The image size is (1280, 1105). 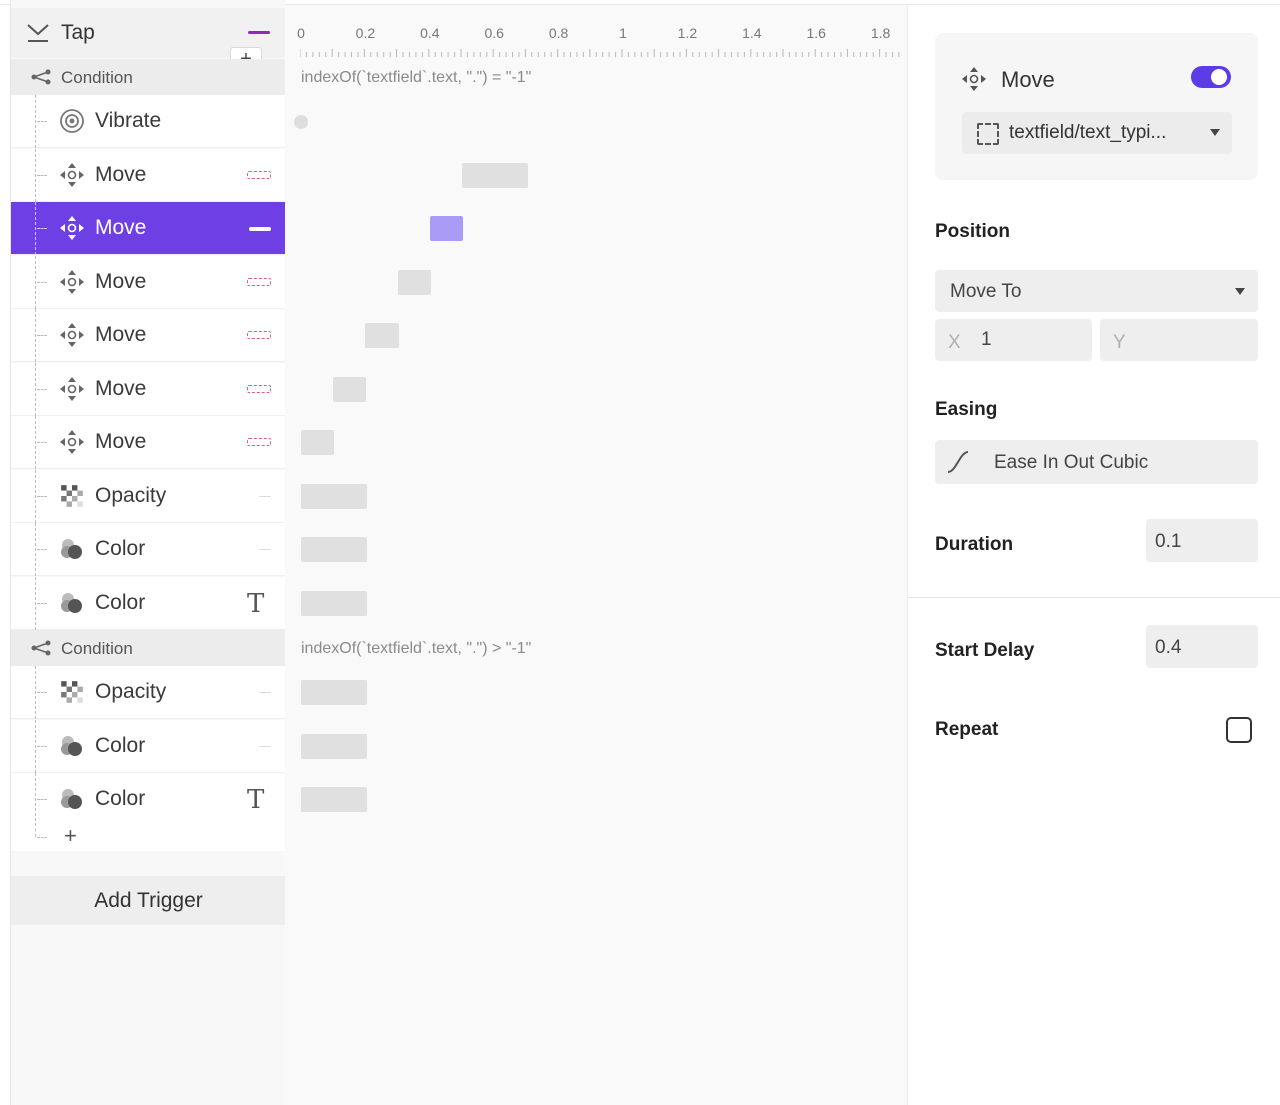 What do you see at coordinates (131, 495) in the screenshot?
I see `action-label: Opacity` at bounding box center [131, 495].